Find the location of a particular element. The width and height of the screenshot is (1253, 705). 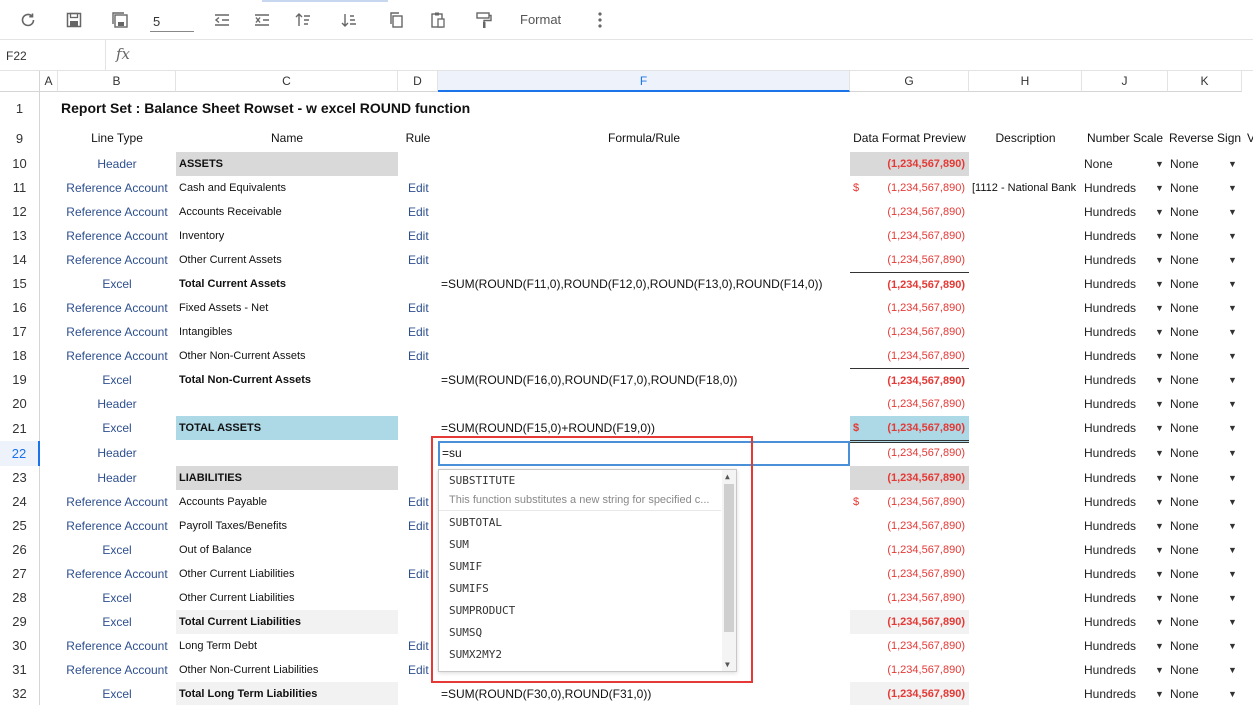

name-cell: Payroll Taxes/Benefits is located at coordinates (287, 526).